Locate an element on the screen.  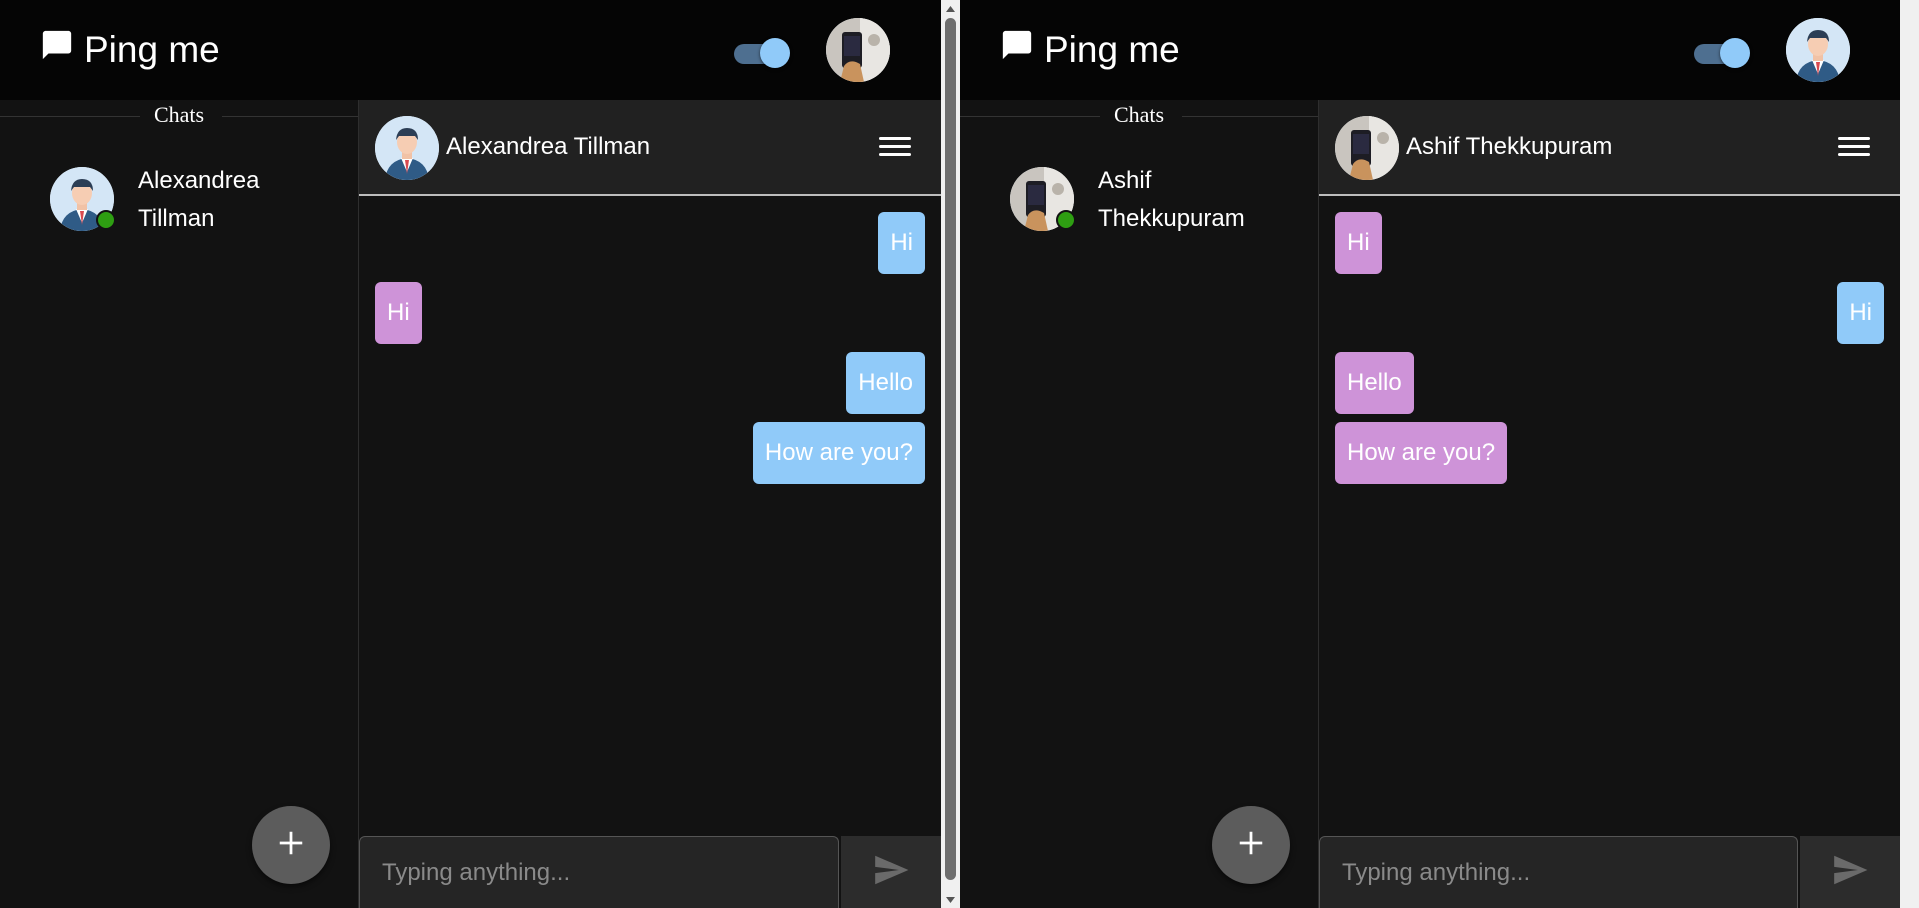
chat-list-item: Ashif Thekkupuram is located at coordinates (1139, 203).